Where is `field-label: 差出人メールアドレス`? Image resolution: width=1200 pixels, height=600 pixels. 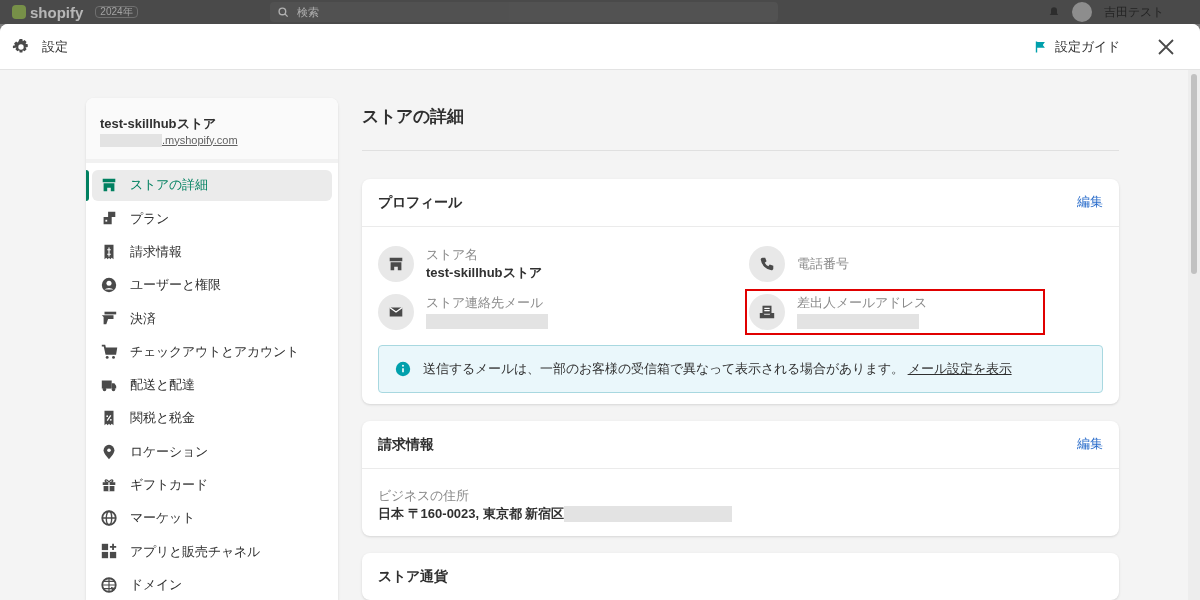
field-label: 差出人メールアドレス is located at coordinates (861, 303).